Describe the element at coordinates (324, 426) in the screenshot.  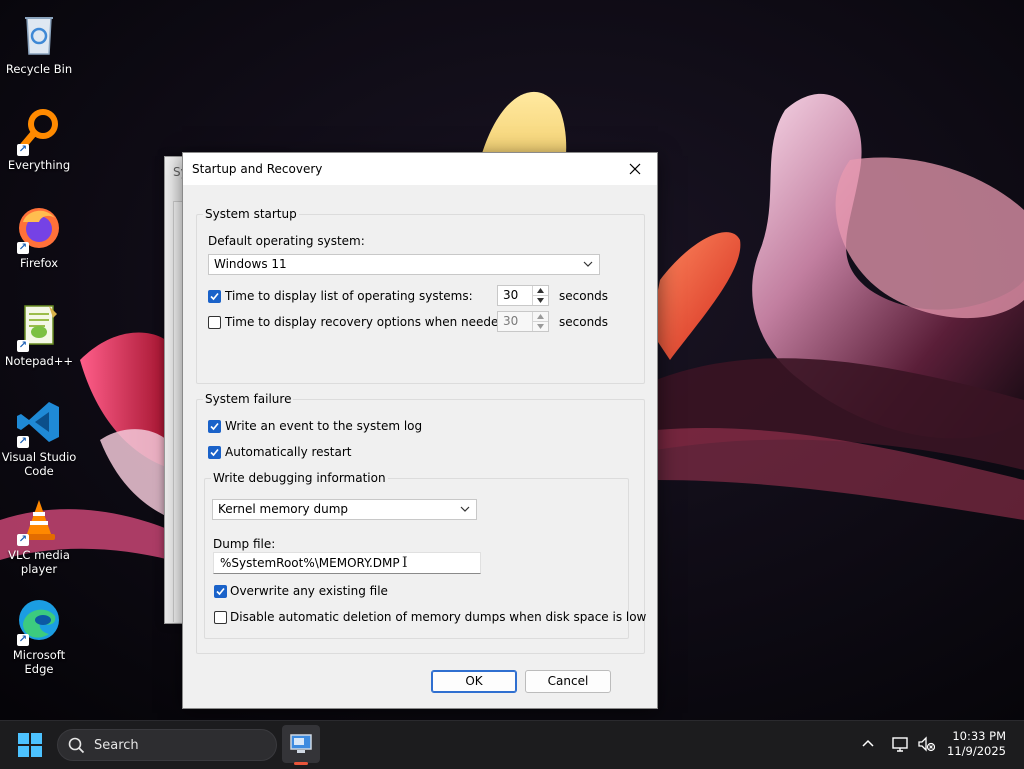
I see `write-event-label: Write an event to the system log` at that location.